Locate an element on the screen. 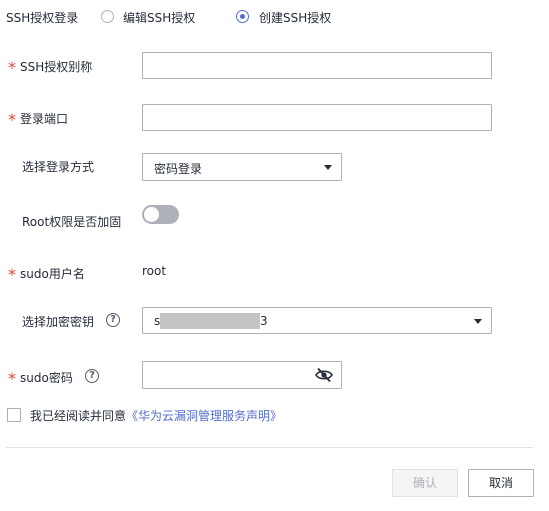  encryption-key-select: s 3 is located at coordinates (317, 320).